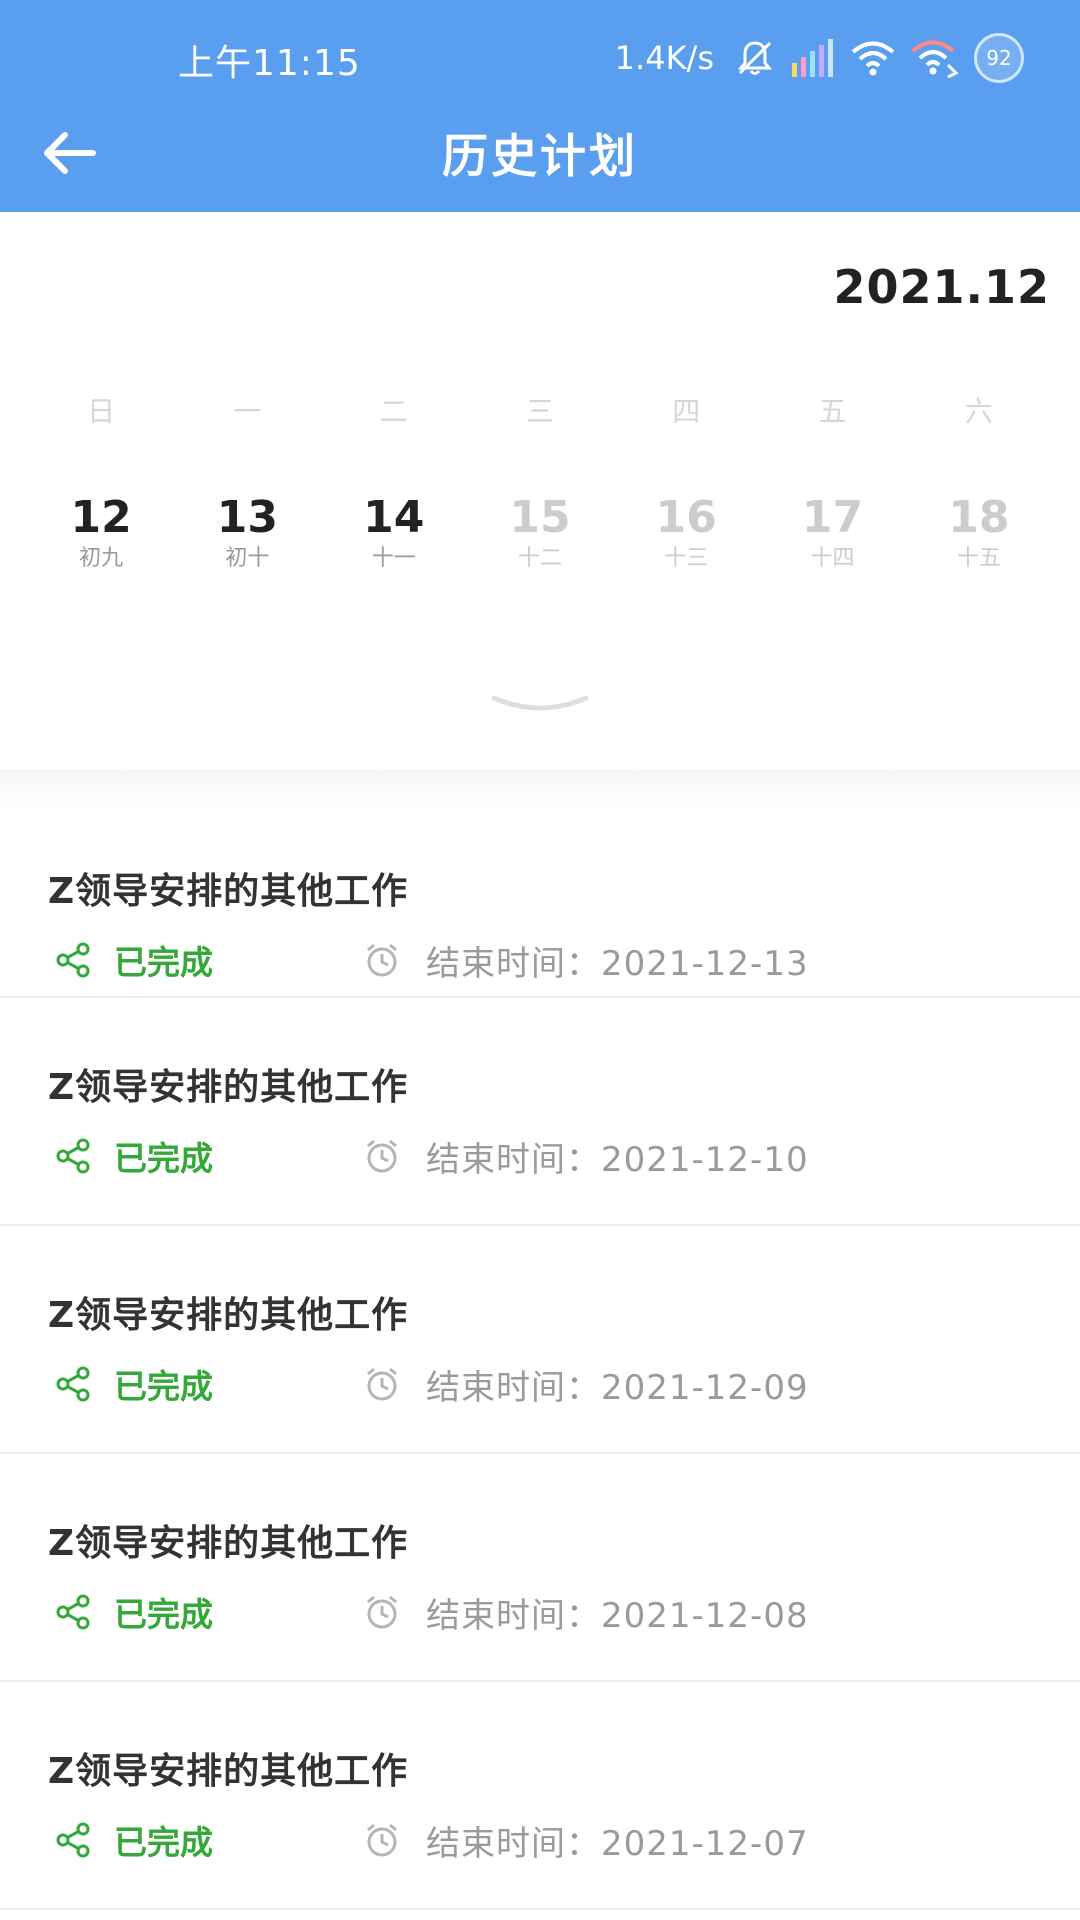 The width and height of the screenshot is (1080, 1920). Describe the element at coordinates (394, 517) in the screenshot. I see `day-number: 14` at that location.